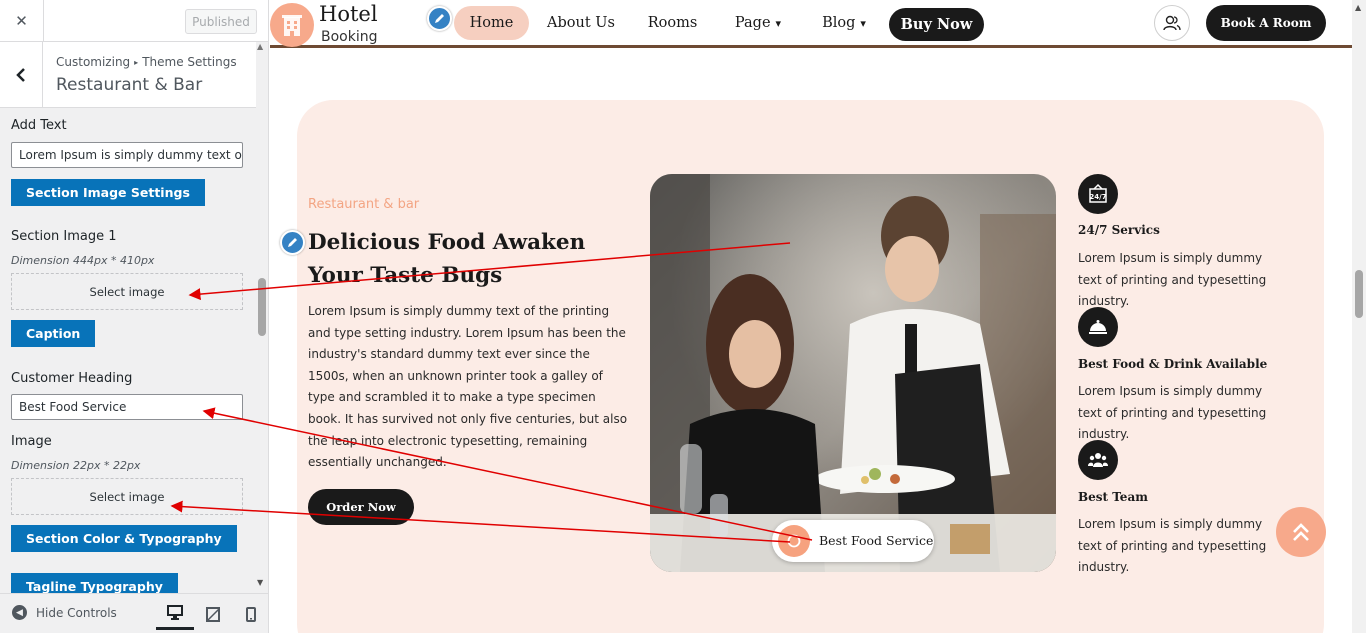  I want to click on tablet-icon, so click(213, 614).